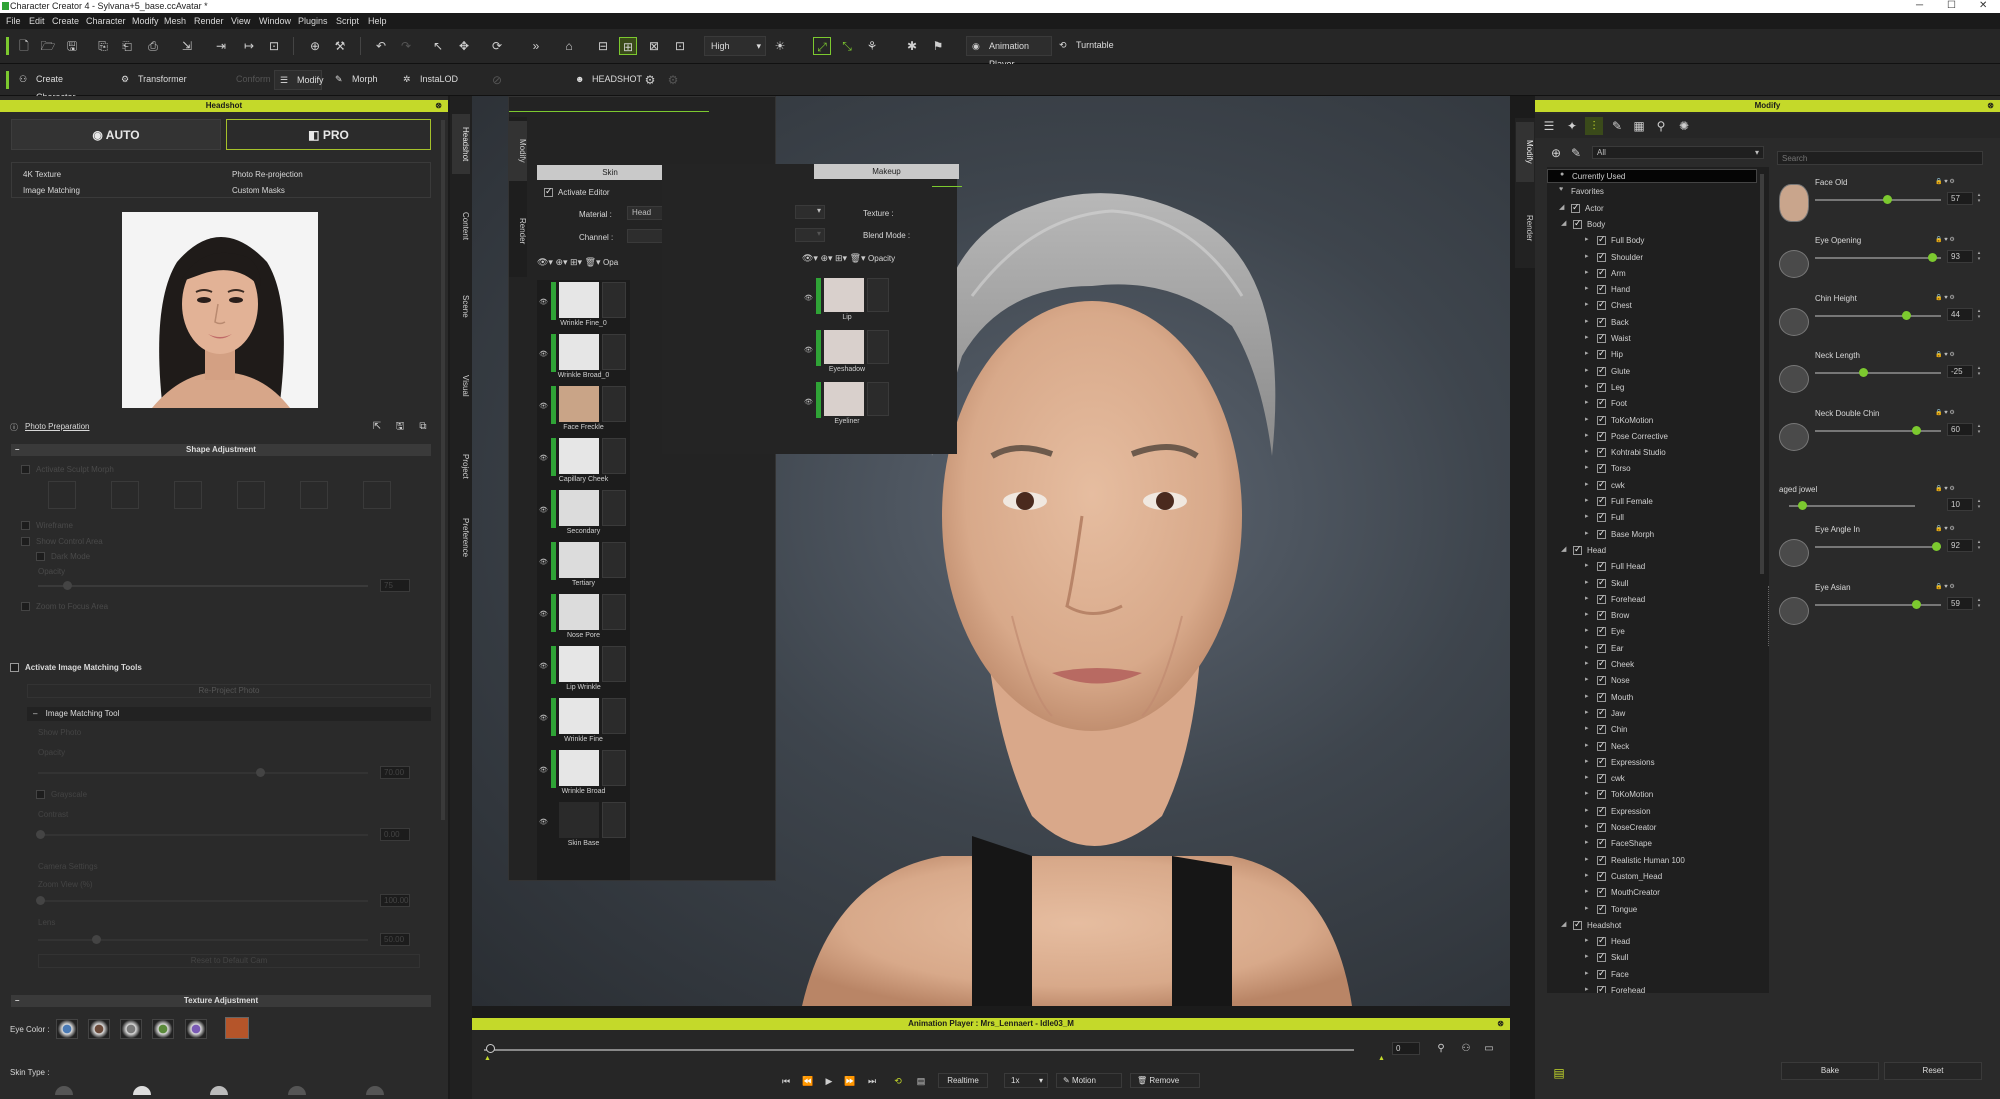  Describe the element at coordinates (461, 466) in the screenshot. I see `tab-project: Project` at that location.